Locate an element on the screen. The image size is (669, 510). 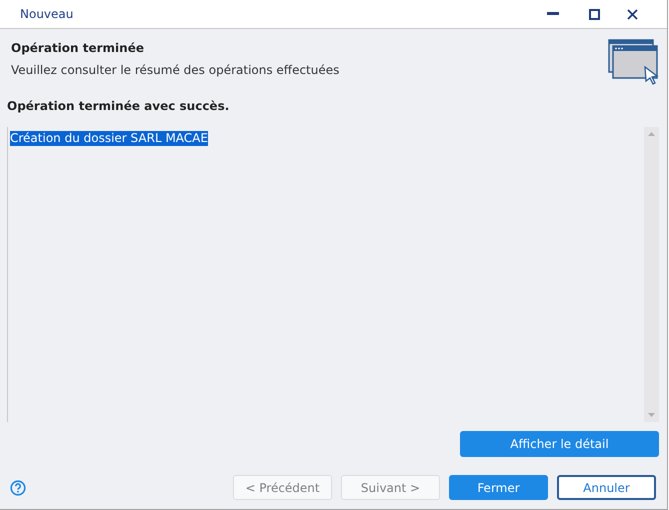
header-title: Opération terminée is located at coordinates (78, 48).